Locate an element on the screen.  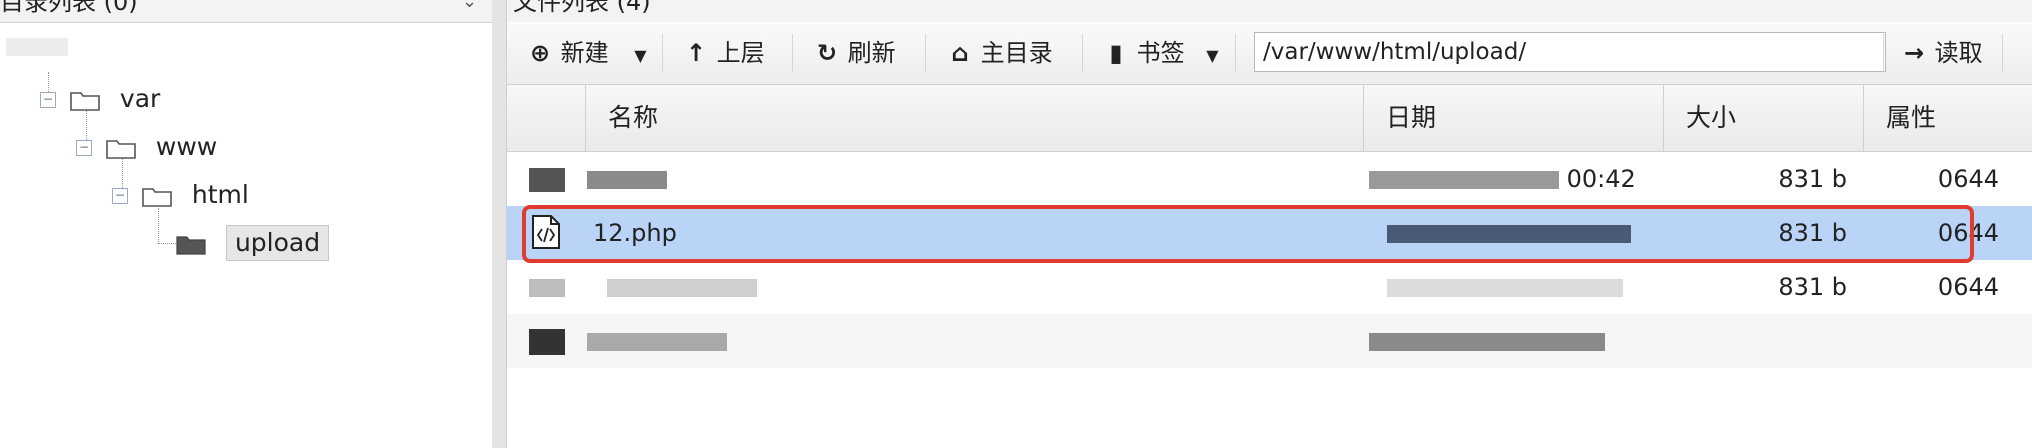
table-row: 00:42 831 b 0644 is located at coordinates (1269, 179).